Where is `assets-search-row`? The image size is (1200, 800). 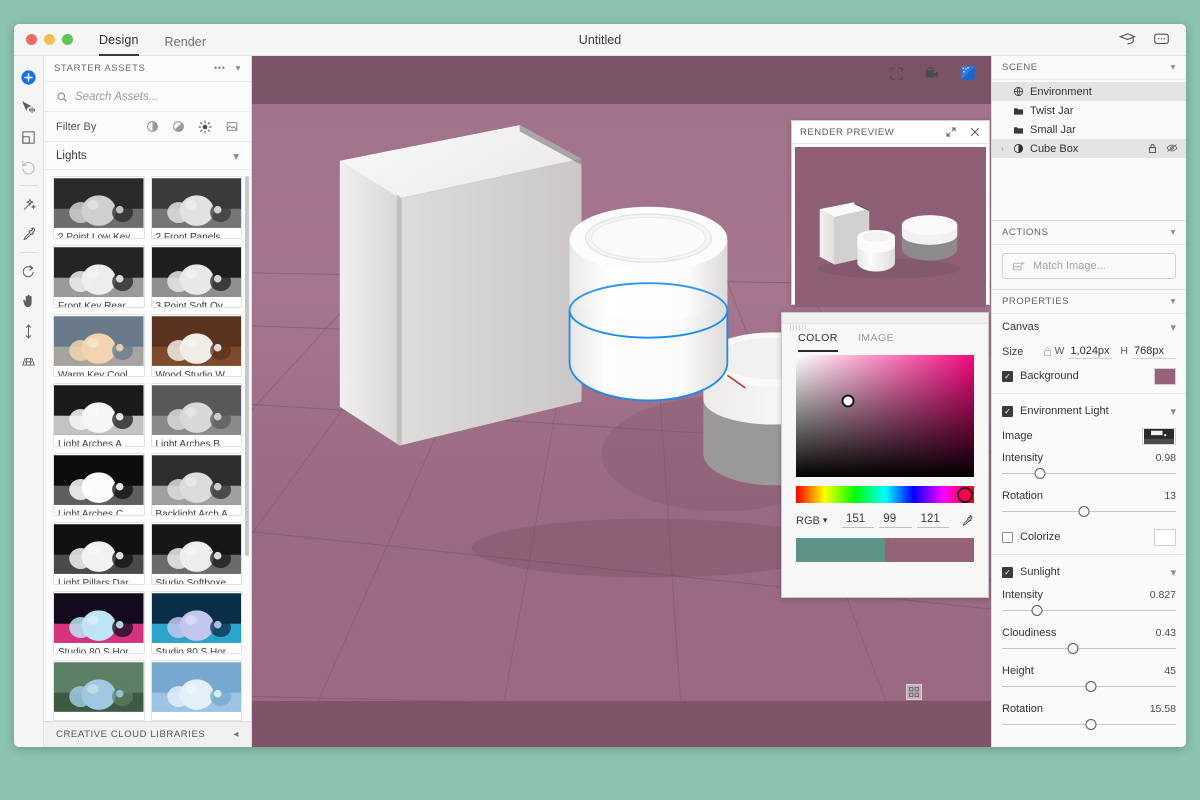 assets-search-row is located at coordinates (147, 97).